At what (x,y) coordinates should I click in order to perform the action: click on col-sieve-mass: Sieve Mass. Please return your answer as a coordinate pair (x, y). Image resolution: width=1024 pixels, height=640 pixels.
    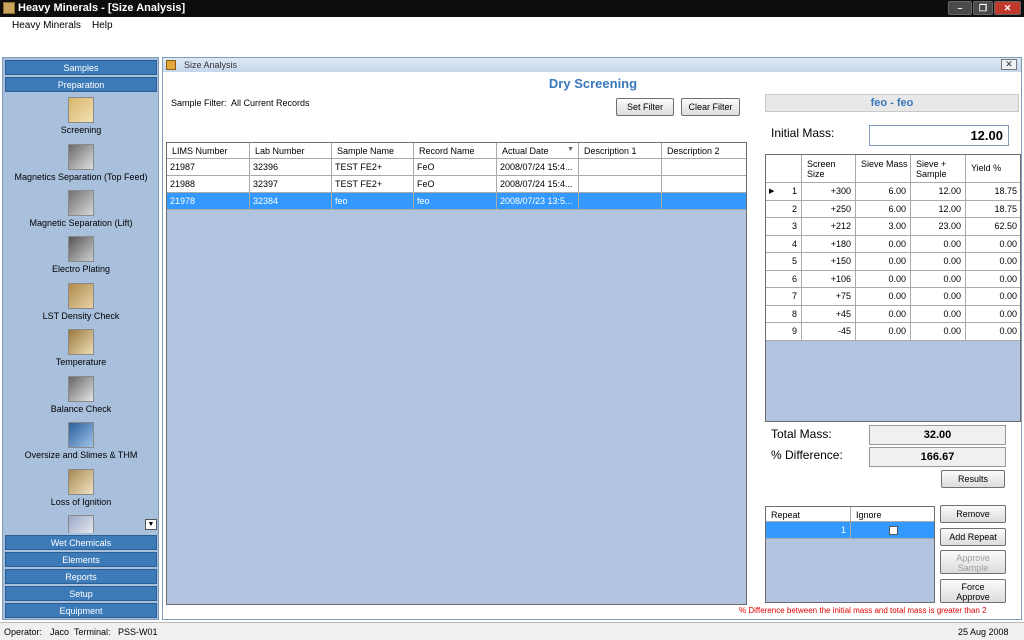
    Looking at the image, I should click on (883, 169).